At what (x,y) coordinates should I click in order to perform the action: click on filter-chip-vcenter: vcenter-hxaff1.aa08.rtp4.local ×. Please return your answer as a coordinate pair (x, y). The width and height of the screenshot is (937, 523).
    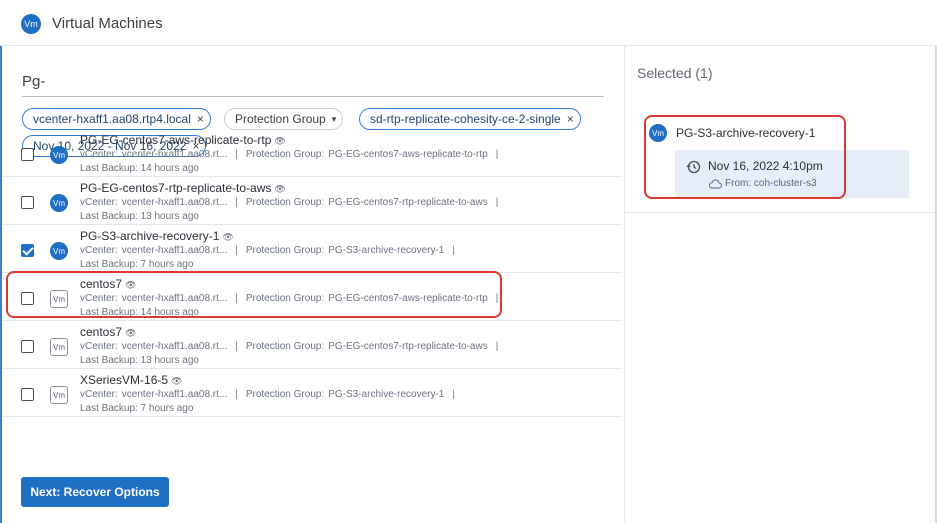
    Looking at the image, I should click on (116, 119).